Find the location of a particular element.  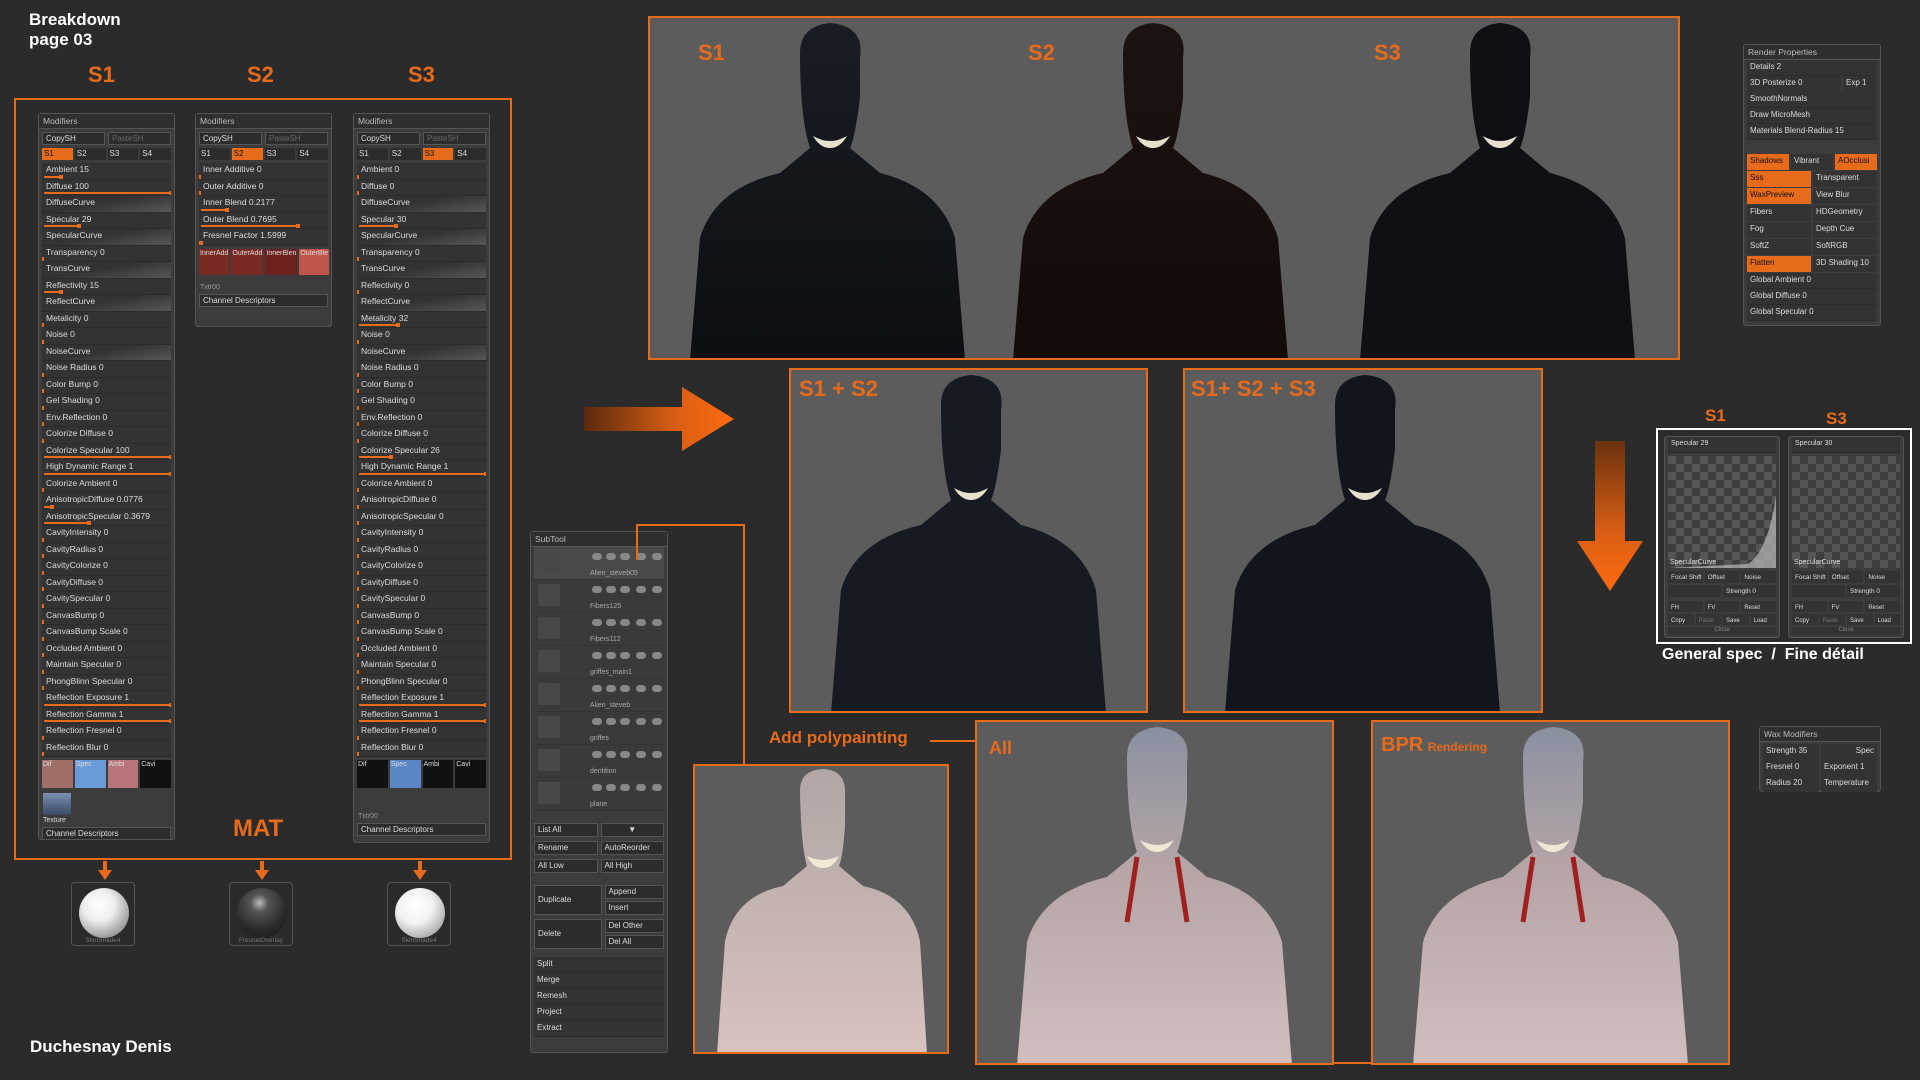

smooth-normals-toggle: SmoothNormals is located at coordinates (1812, 100).